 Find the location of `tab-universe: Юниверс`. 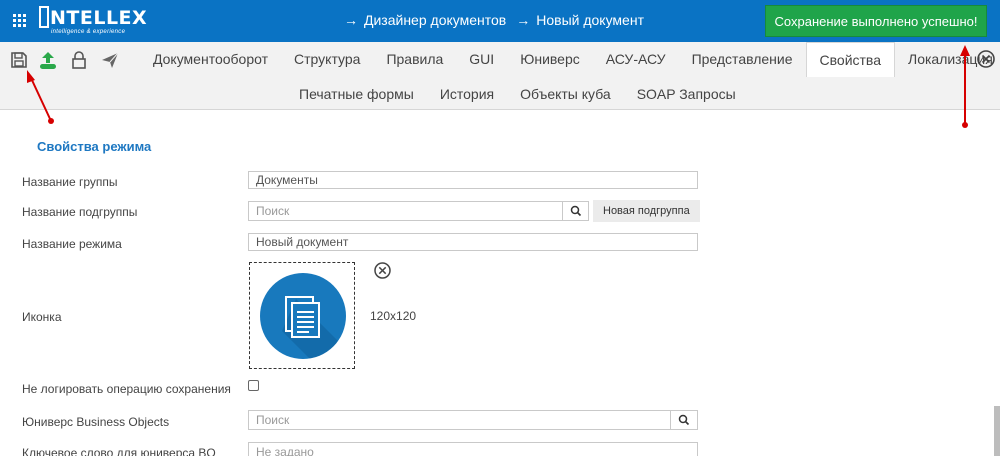

tab-universe: Юниверс is located at coordinates (550, 59).